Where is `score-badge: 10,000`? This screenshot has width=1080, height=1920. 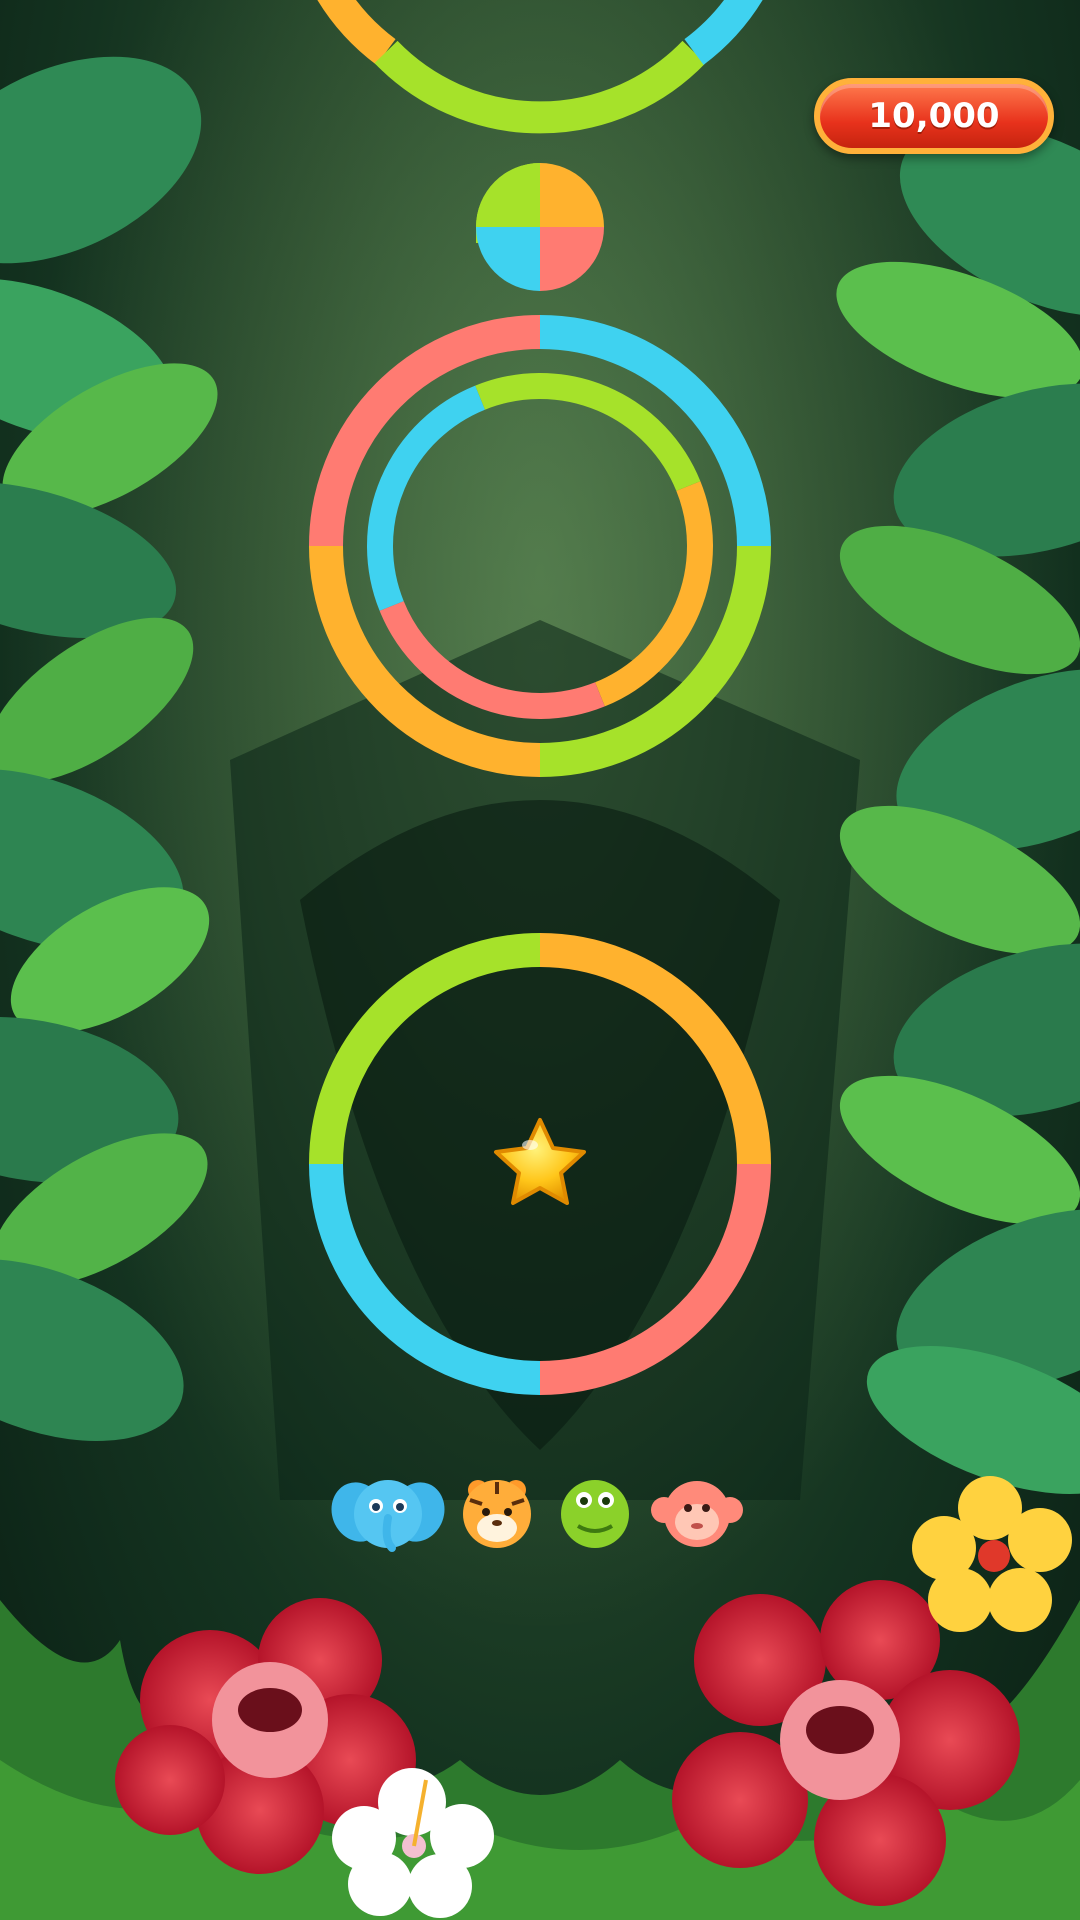 score-badge: 10,000 is located at coordinates (934, 116).